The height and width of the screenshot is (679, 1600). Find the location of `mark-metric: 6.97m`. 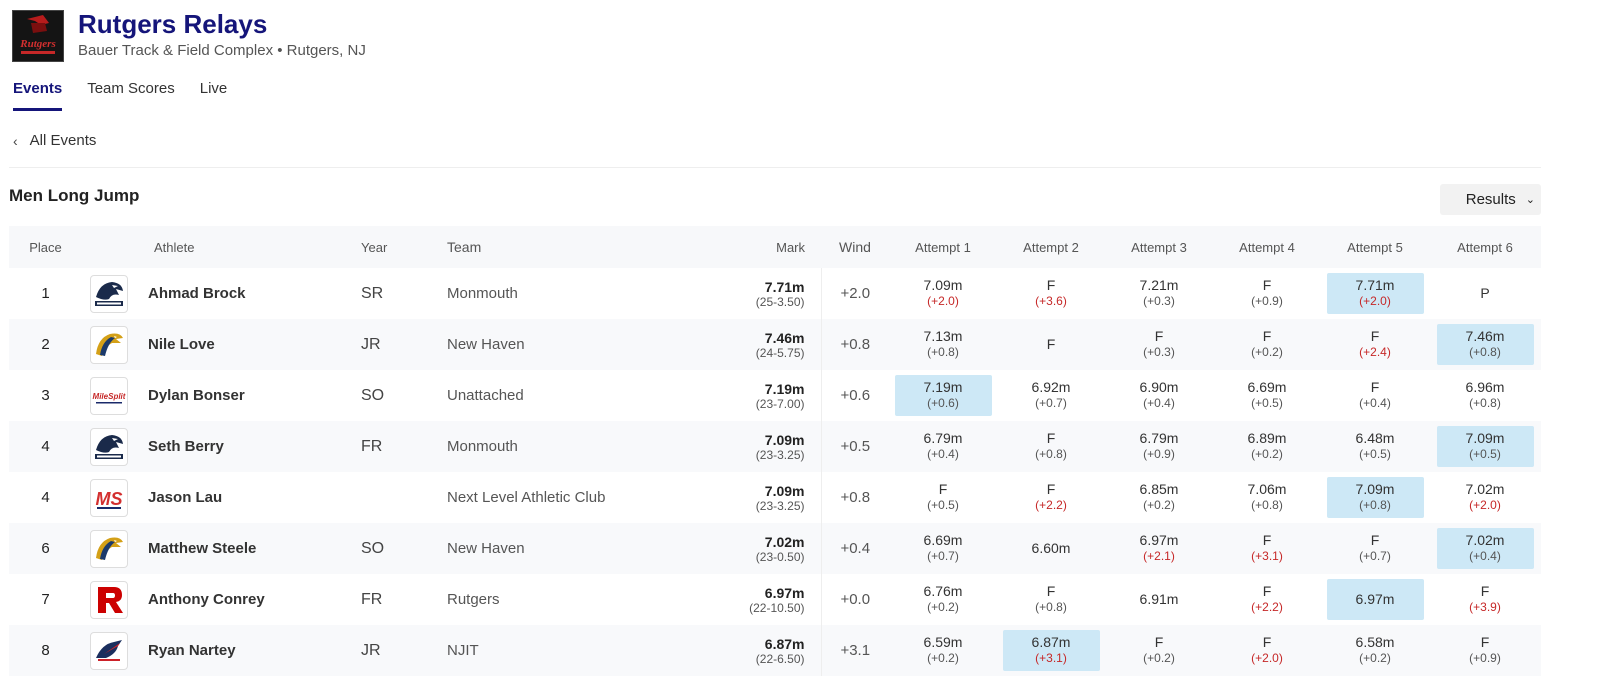

mark-metric: 6.97m is located at coordinates (784, 592).